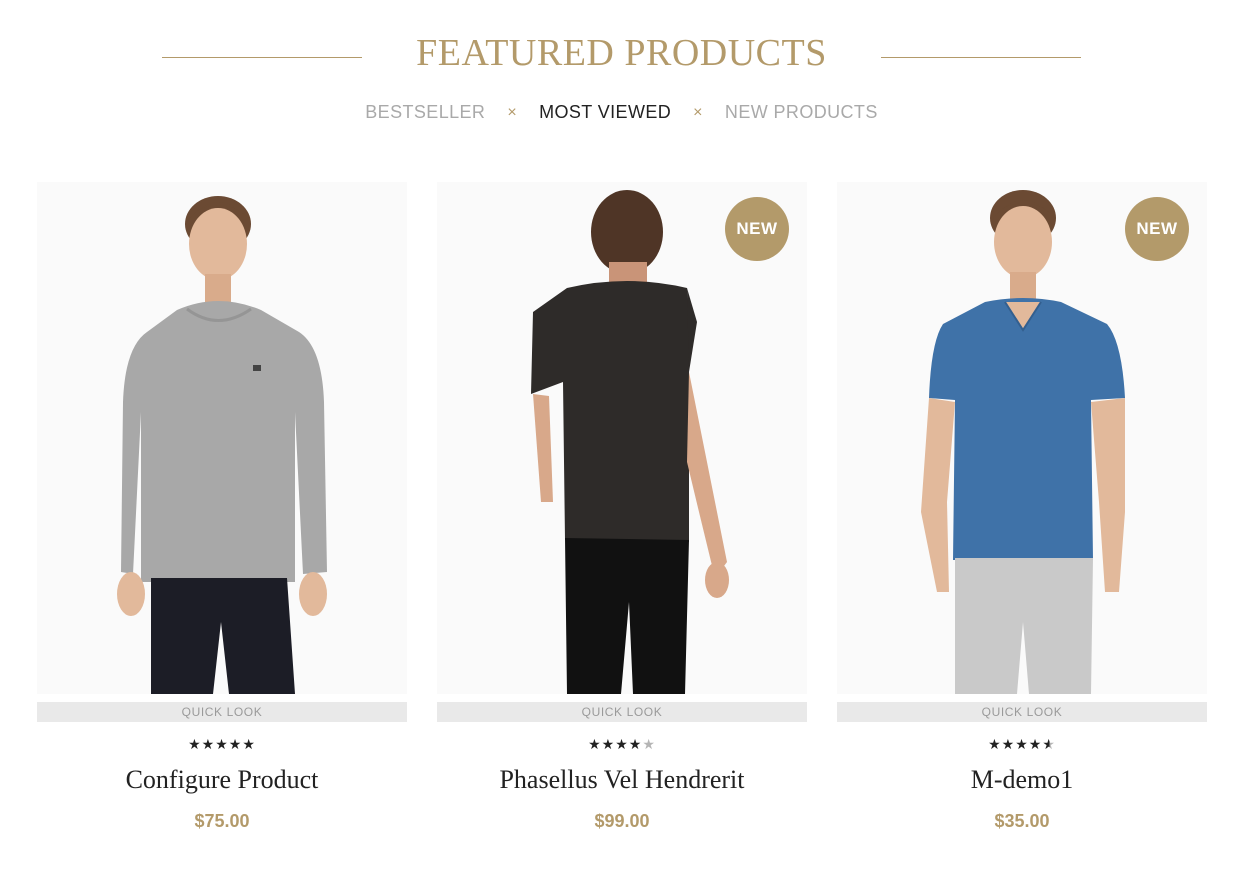  What do you see at coordinates (622, 821) in the screenshot?
I see `product-price: $99.00` at bounding box center [622, 821].